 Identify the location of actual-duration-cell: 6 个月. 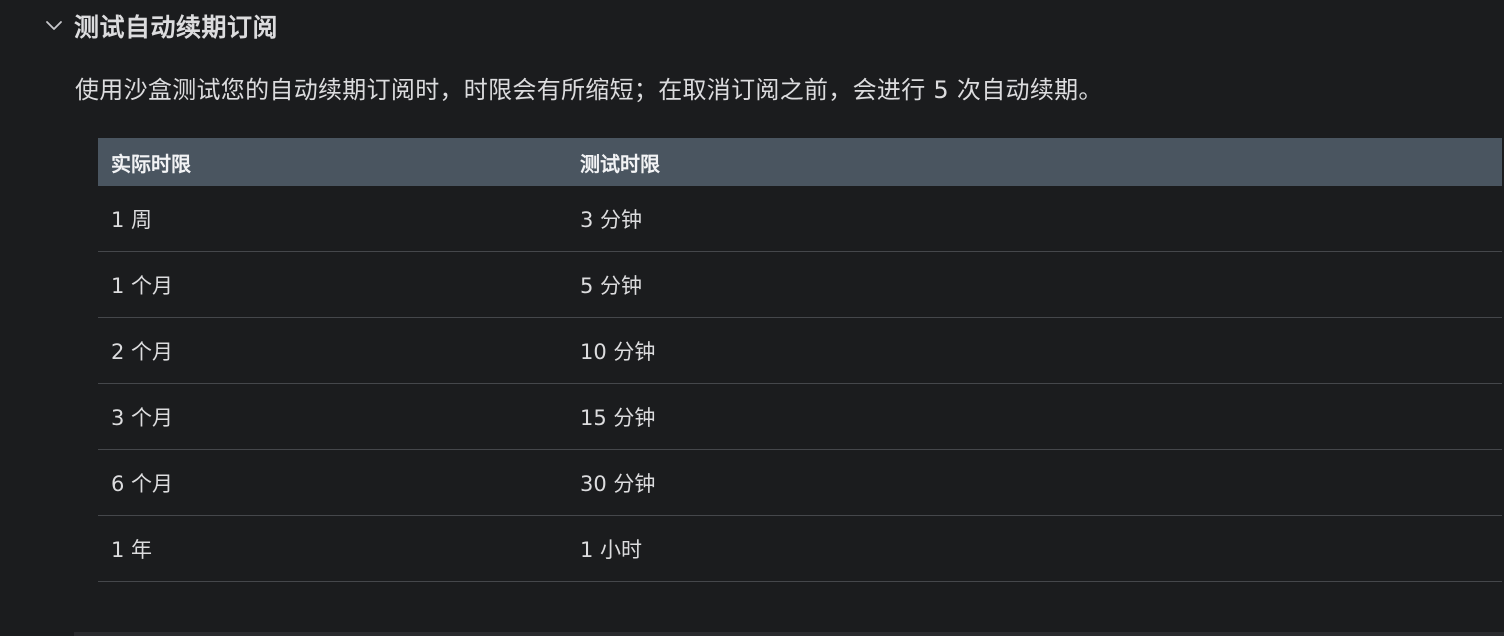
(142, 483).